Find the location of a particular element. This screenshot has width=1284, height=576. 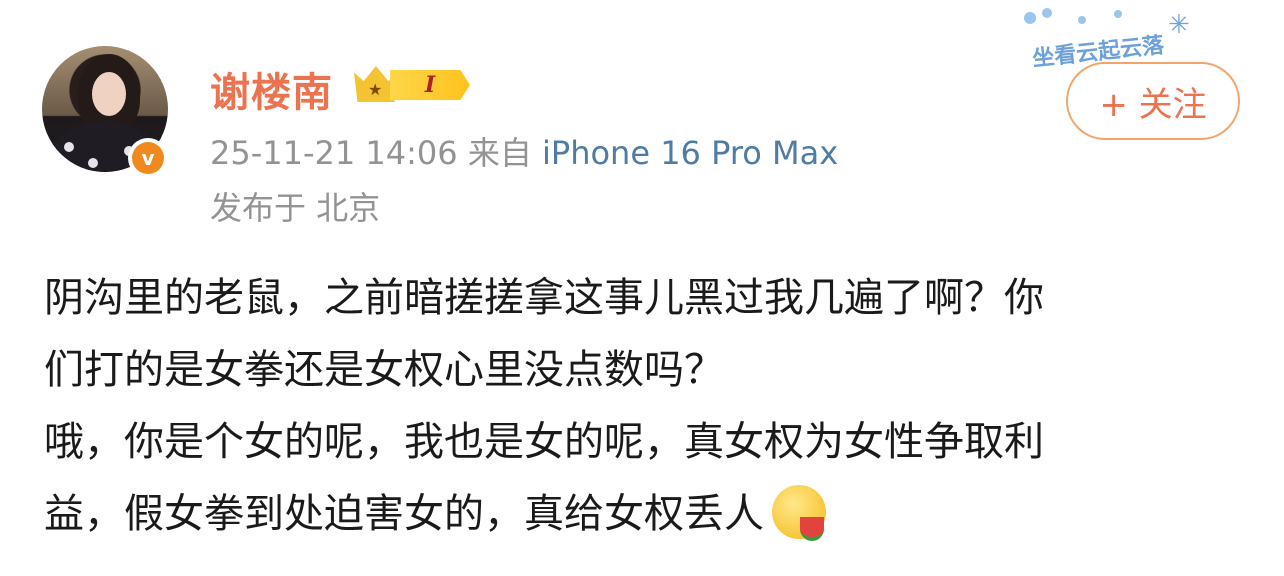

avatar-face is located at coordinates (109, 94).